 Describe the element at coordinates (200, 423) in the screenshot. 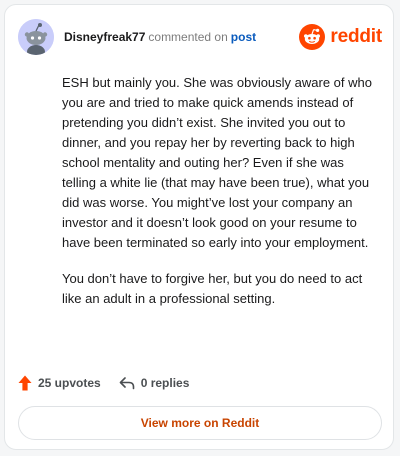

I see `view-more-button: View more on Reddit` at that location.